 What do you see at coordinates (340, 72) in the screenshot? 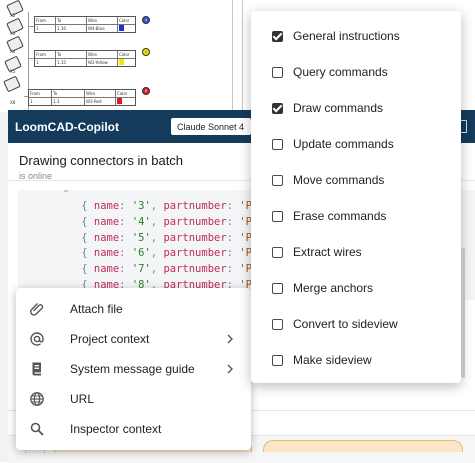
I see `command-option-label: Query commands` at bounding box center [340, 72].